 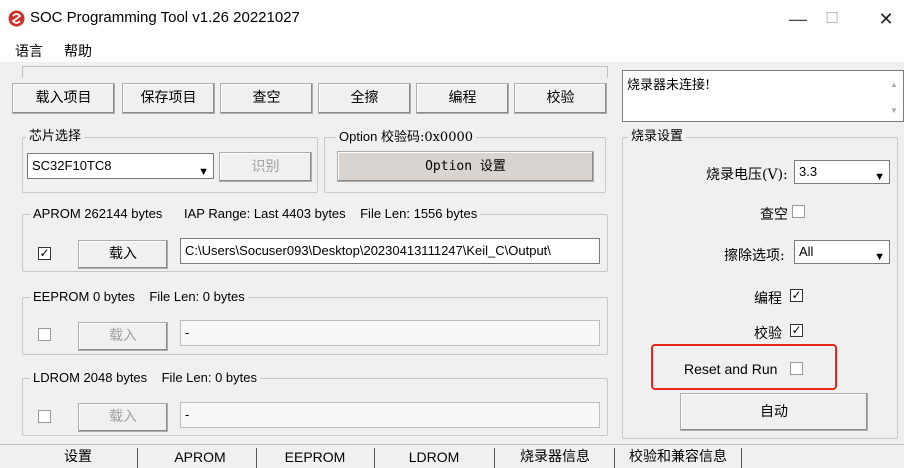 I want to click on verify-label: 校验, so click(x=768, y=334).